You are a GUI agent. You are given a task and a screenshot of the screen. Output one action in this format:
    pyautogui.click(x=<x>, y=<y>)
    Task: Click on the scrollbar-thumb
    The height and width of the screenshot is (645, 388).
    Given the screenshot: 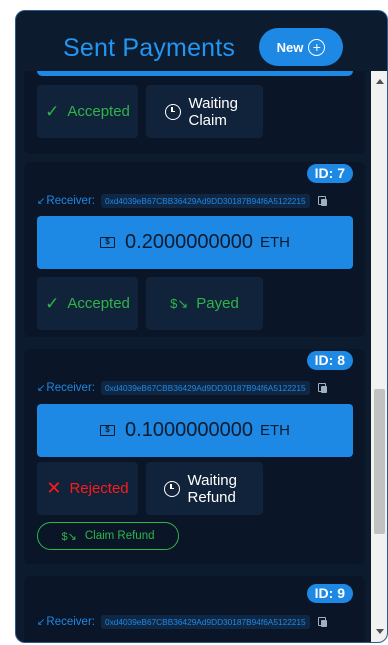 What is the action you would take?
    pyautogui.click(x=379, y=461)
    